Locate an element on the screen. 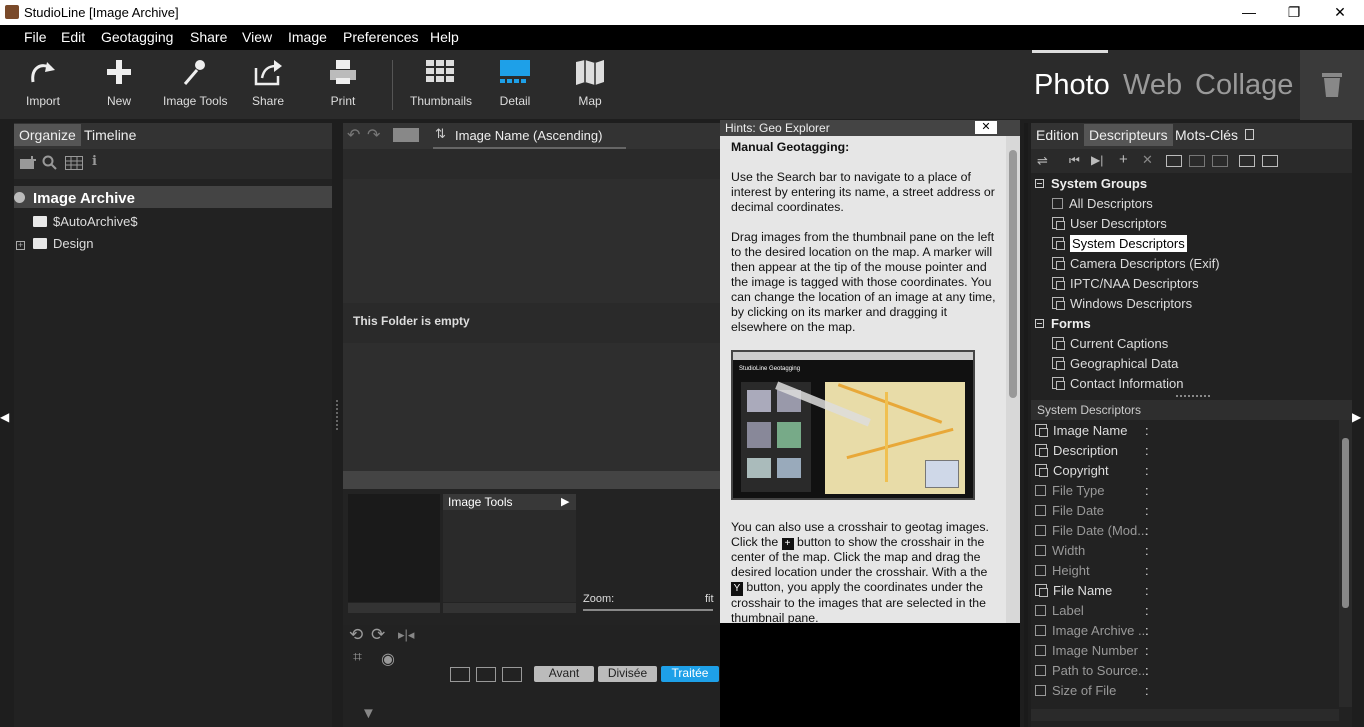 This screenshot has width=1364, height=727. menu-file: File is located at coordinates (35, 37).